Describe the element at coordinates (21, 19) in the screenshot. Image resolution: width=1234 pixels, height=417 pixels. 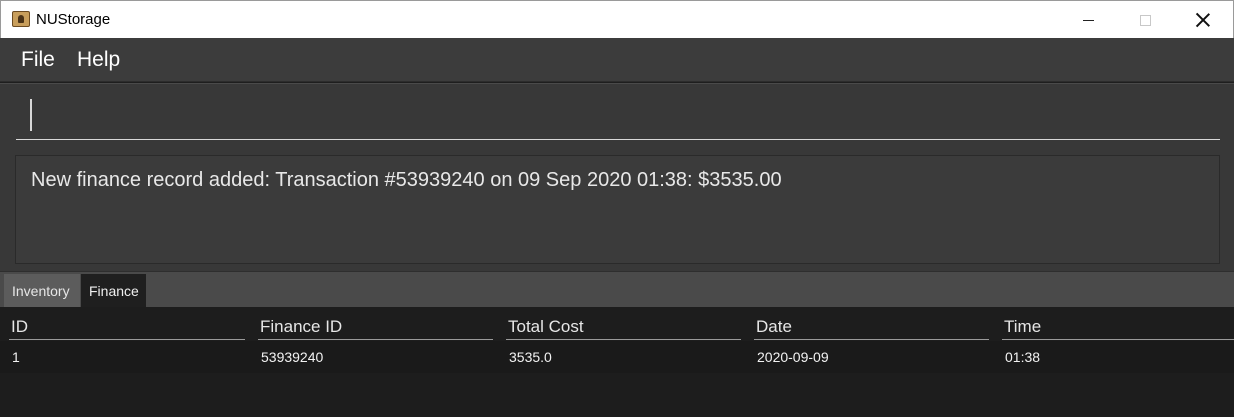
I see `app-icon` at that location.